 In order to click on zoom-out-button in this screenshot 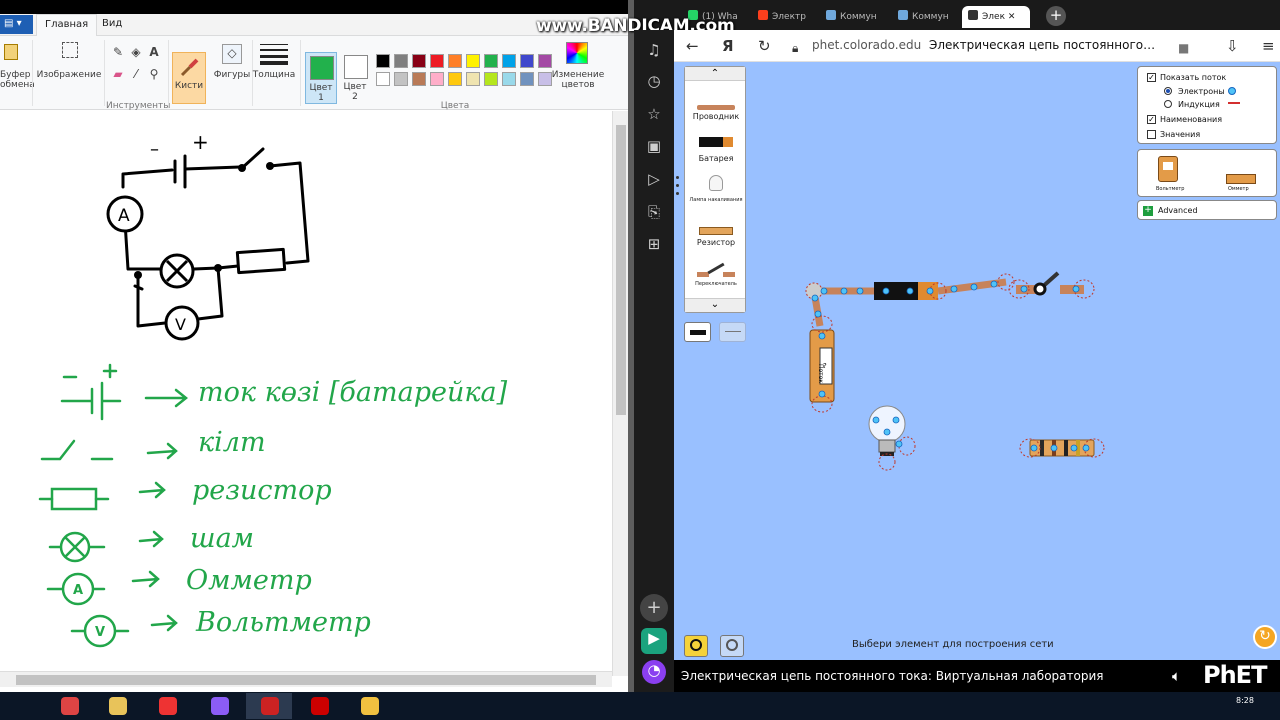, I will do `click(696, 646)`.